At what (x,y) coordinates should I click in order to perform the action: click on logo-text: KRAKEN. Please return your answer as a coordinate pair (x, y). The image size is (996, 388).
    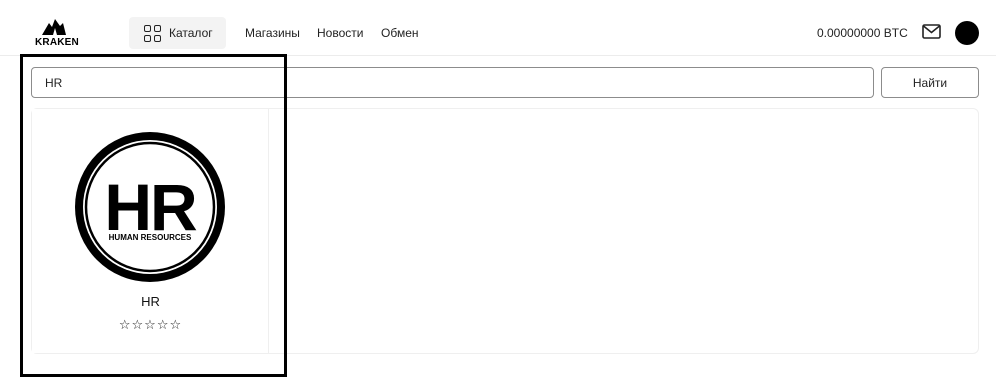
    Looking at the image, I should click on (57, 42).